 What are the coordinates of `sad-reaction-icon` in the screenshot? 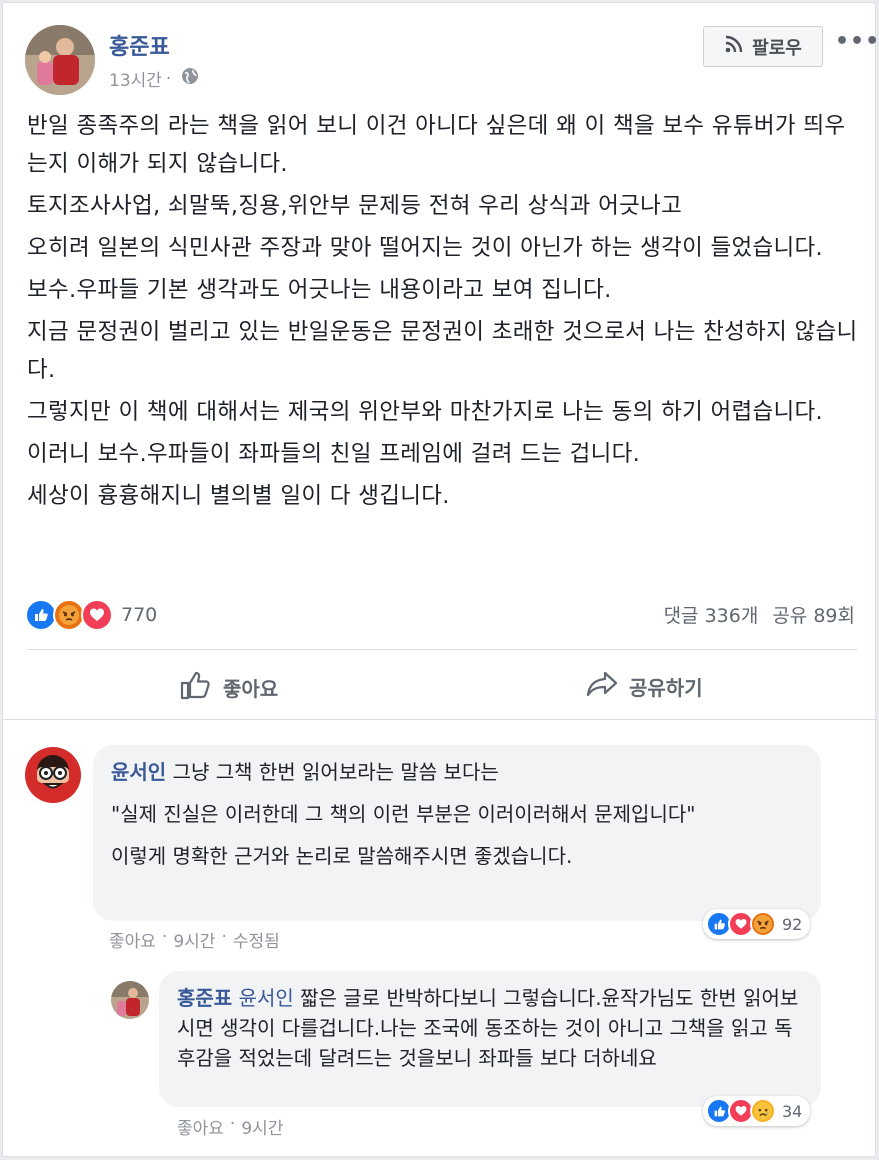 It's located at (763, 1111).